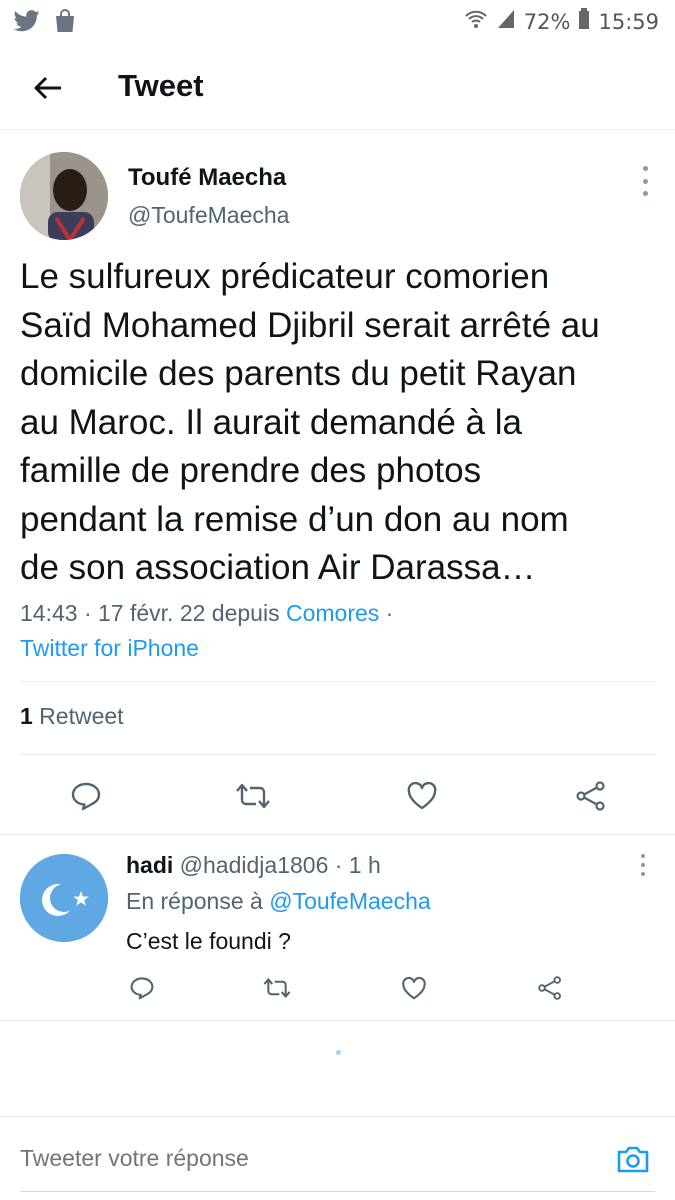  I want to click on reply-author-name: hadi, so click(149, 865).